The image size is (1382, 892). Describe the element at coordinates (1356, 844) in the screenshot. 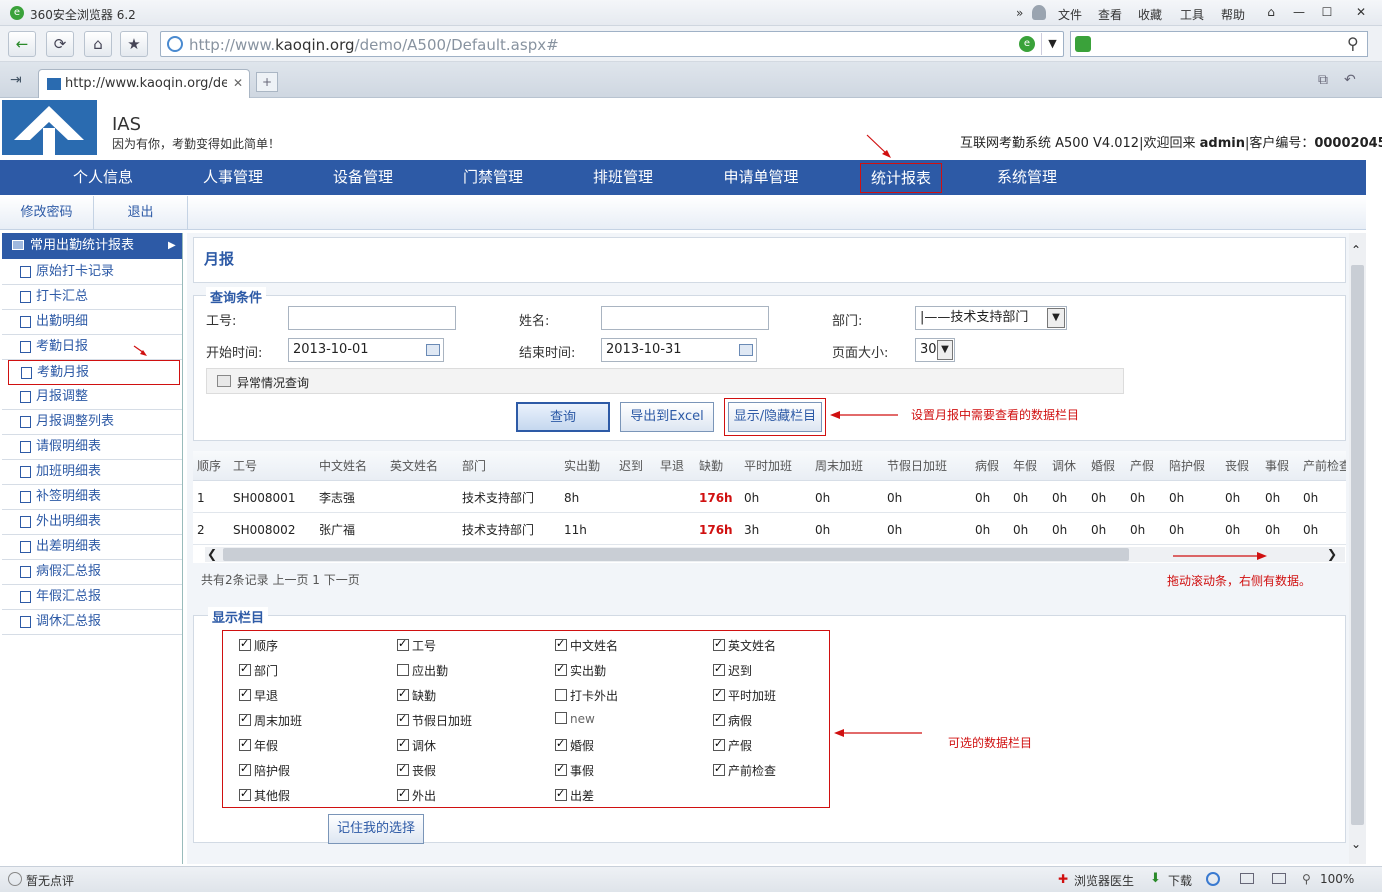

I see `scroll-down-icon: ⌄` at that location.